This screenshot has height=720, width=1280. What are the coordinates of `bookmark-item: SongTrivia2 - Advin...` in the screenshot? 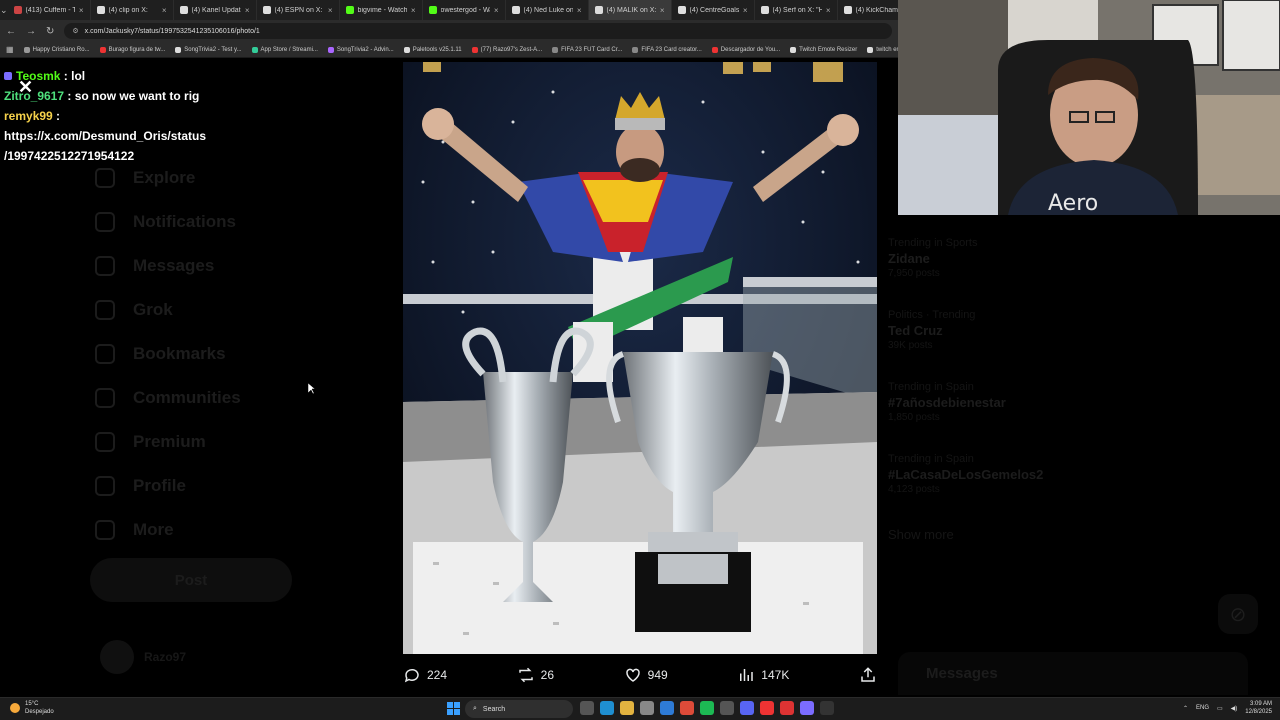 It's located at (360, 49).